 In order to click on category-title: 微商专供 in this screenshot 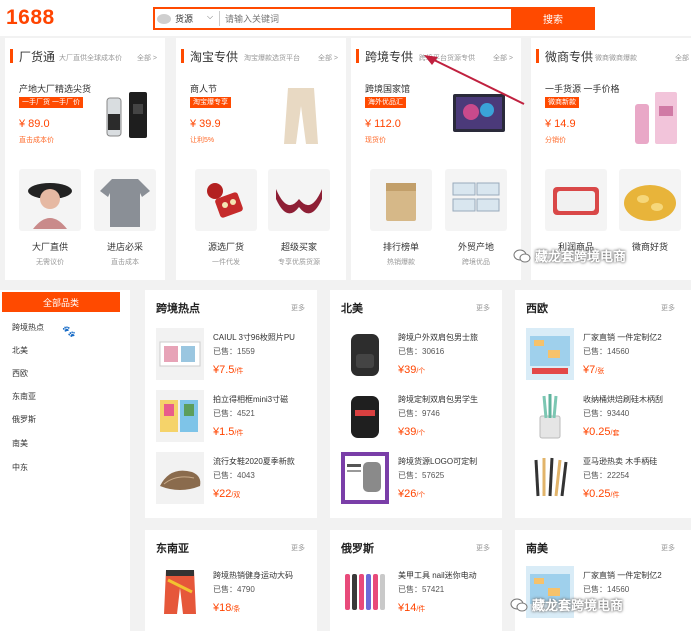, I will do `click(569, 56)`.